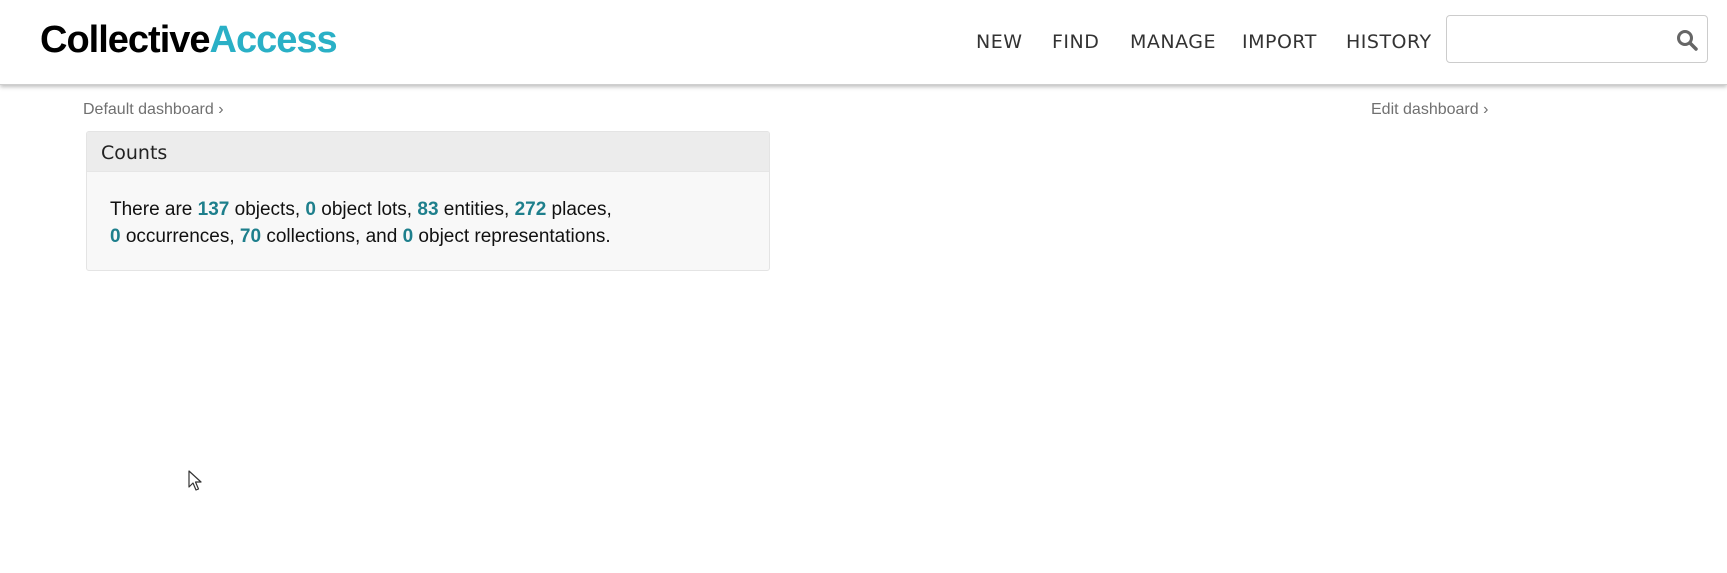  Describe the element at coordinates (408, 236) in the screenshot. I see `representations-count: 0` at that location.